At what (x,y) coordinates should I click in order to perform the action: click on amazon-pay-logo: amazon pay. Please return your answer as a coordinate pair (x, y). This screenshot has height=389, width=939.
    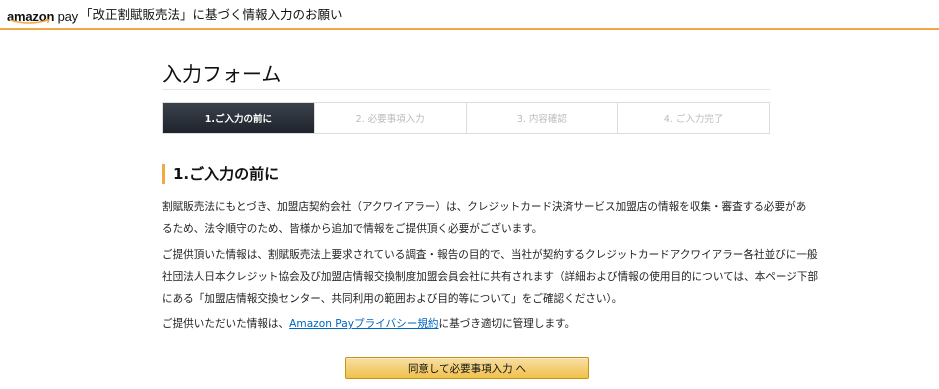
    Looking at the image, I should click on (42, 15).